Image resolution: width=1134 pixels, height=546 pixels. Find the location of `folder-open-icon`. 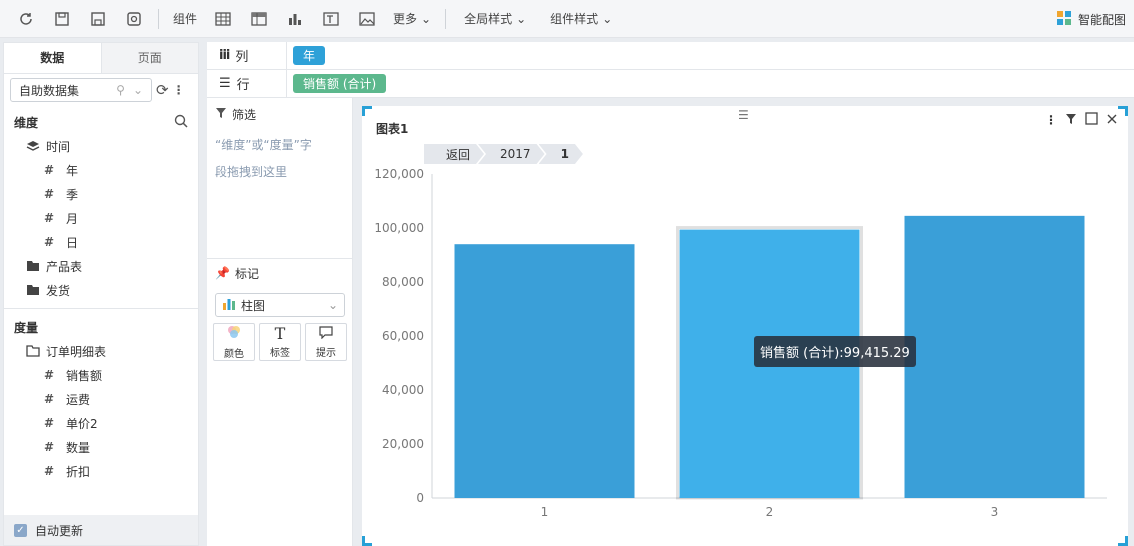

folder-open-icon is located at coordinates (33, 351).